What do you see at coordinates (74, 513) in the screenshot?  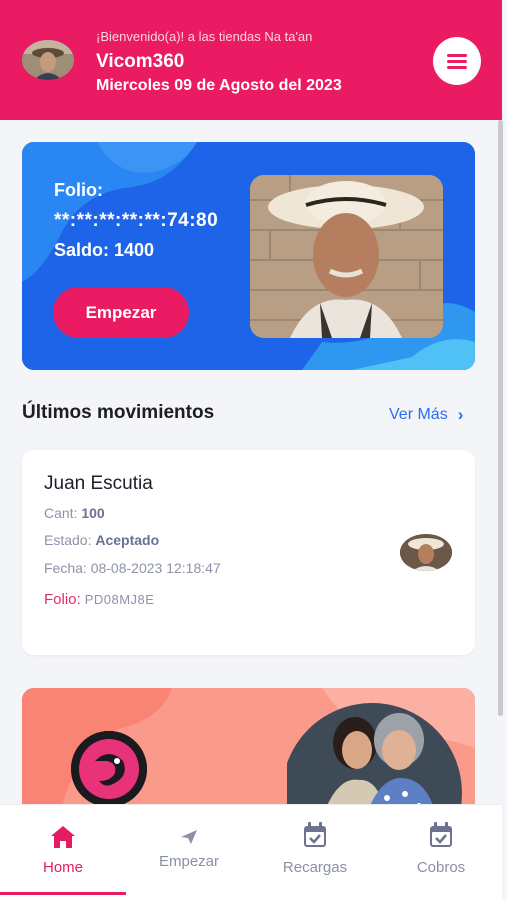 I see `movement-cant: Cant: 100` at bounding box center [74, 513].